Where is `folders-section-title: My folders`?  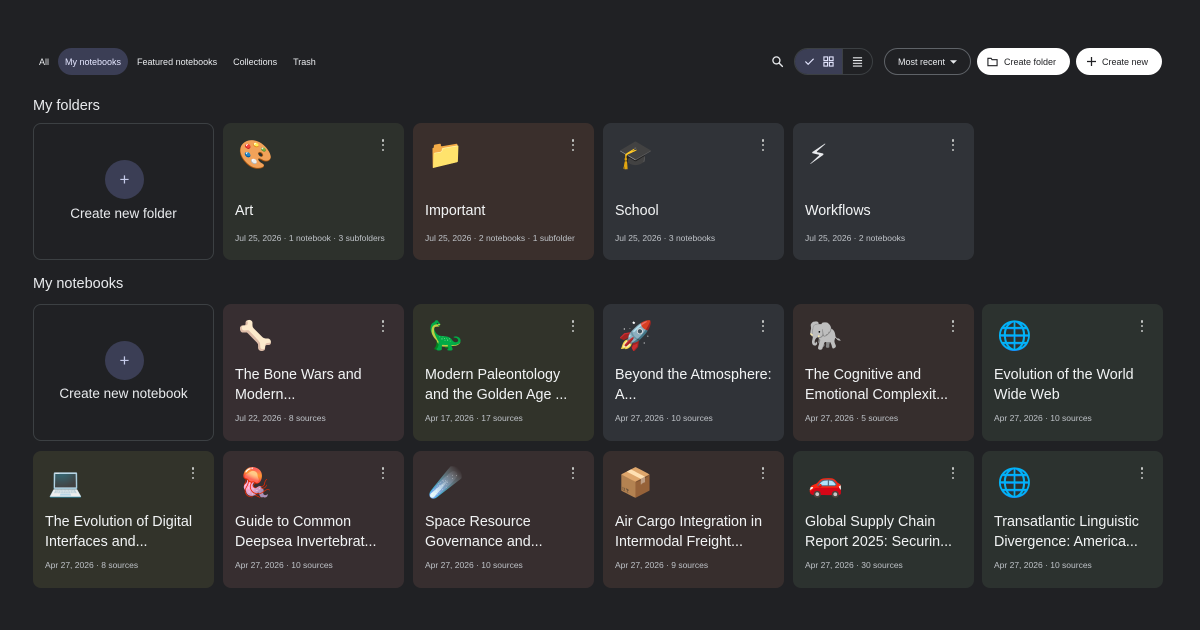 folders-section-title: My folders is located at coordinates (66, 106).